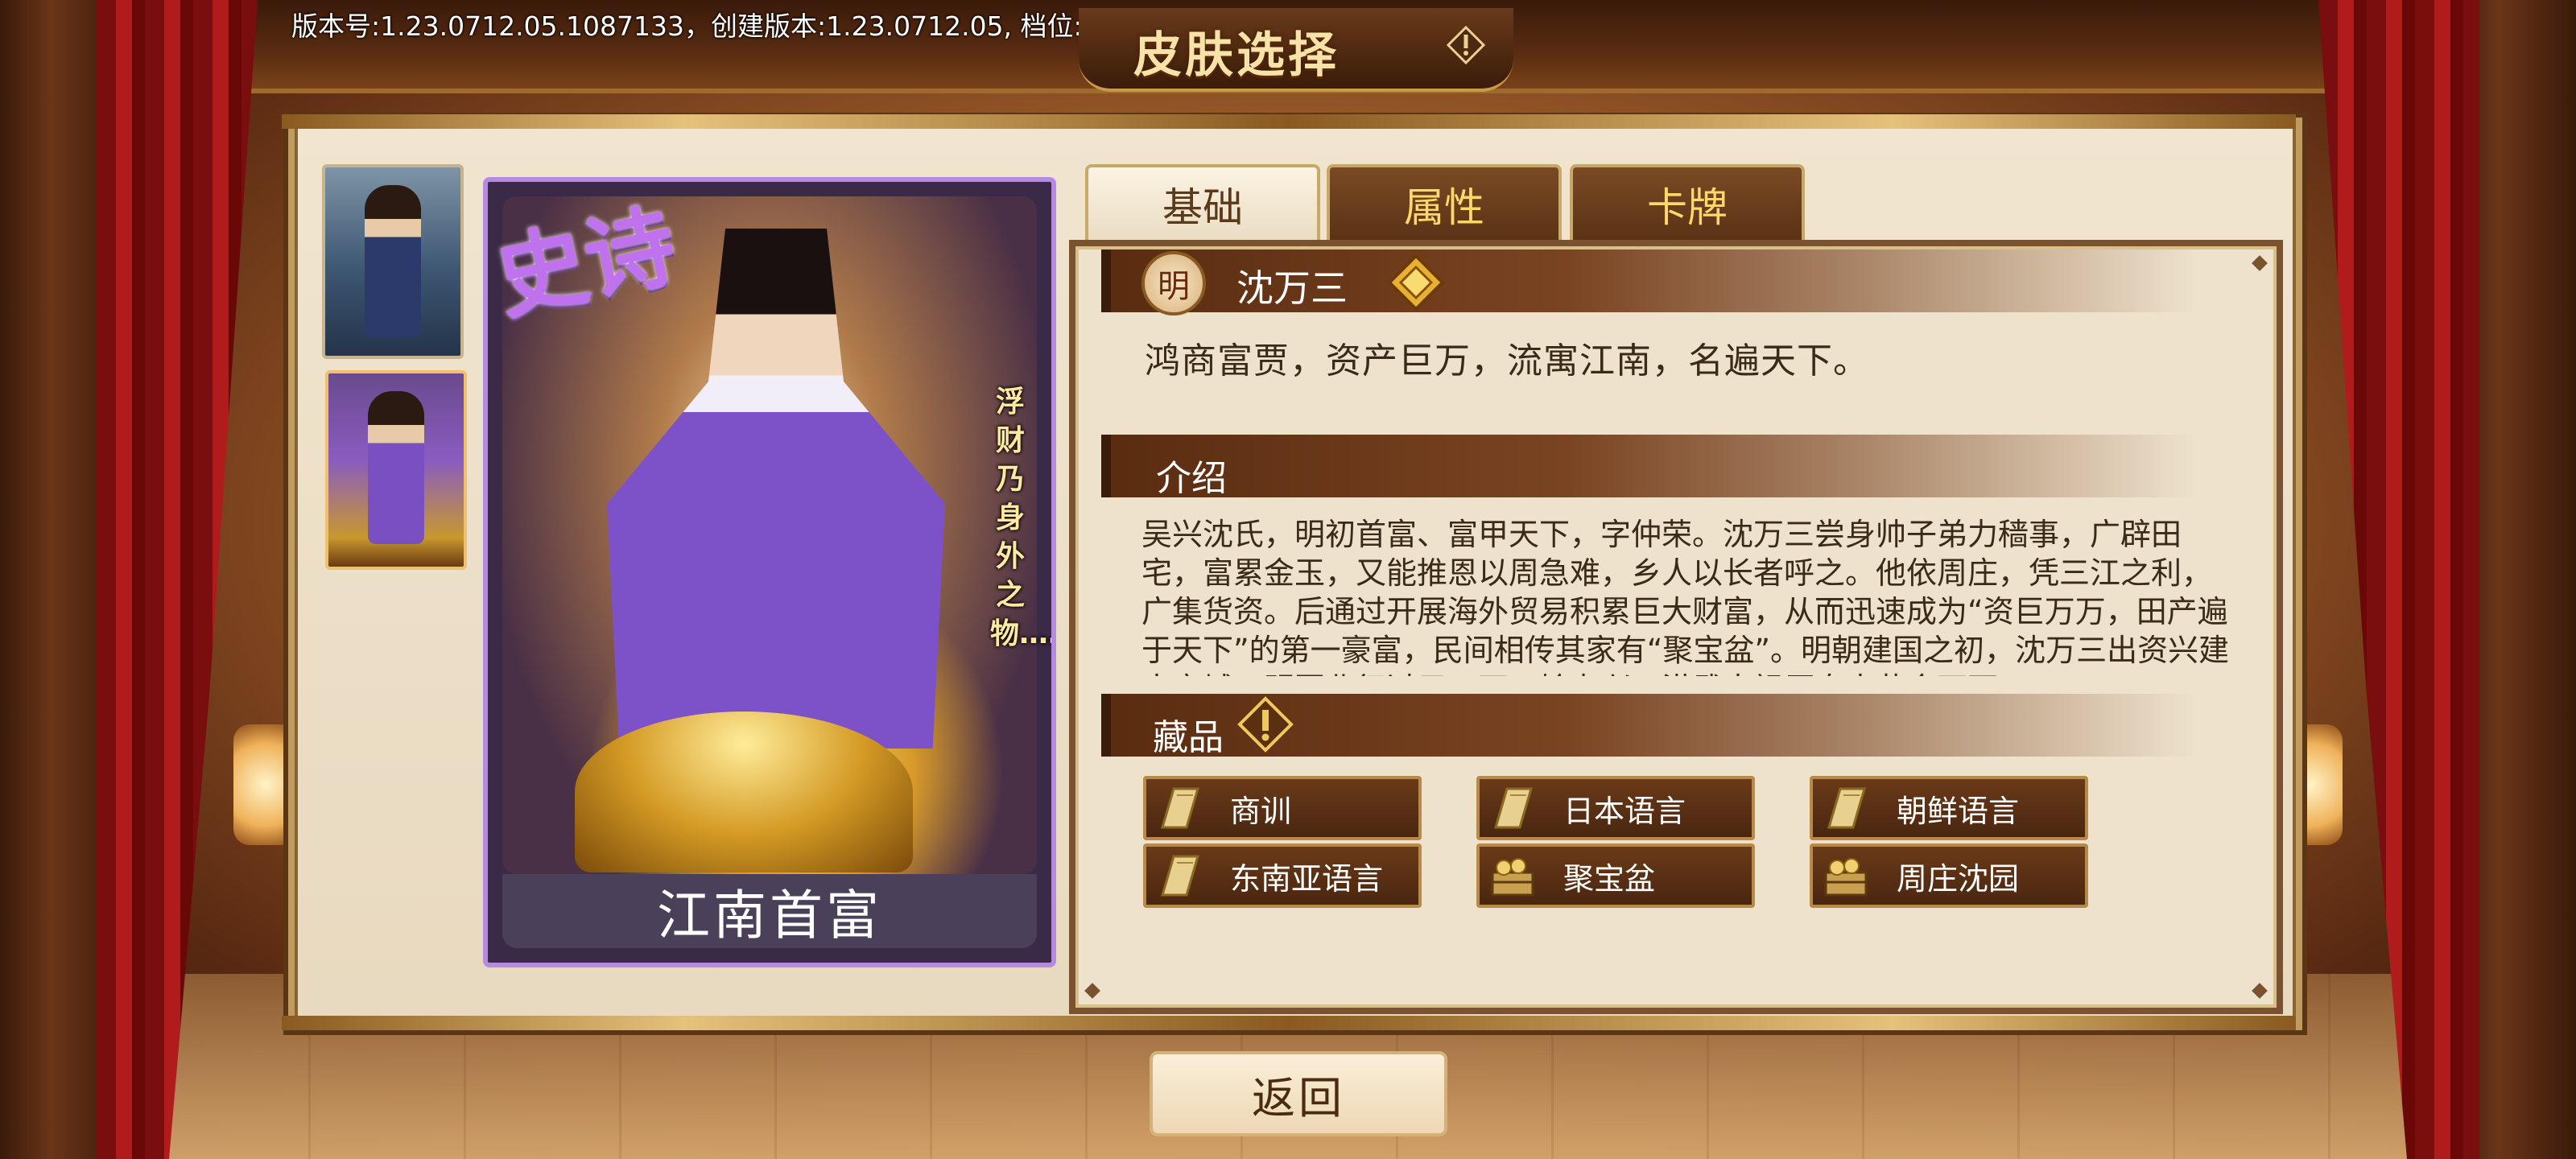 This screenshot has width=2576, height=1159. What do you see at coordinates (1191, 478) in the screenshot?
I see `intro-heading: 介绍` at bounding box center [1191, 478].